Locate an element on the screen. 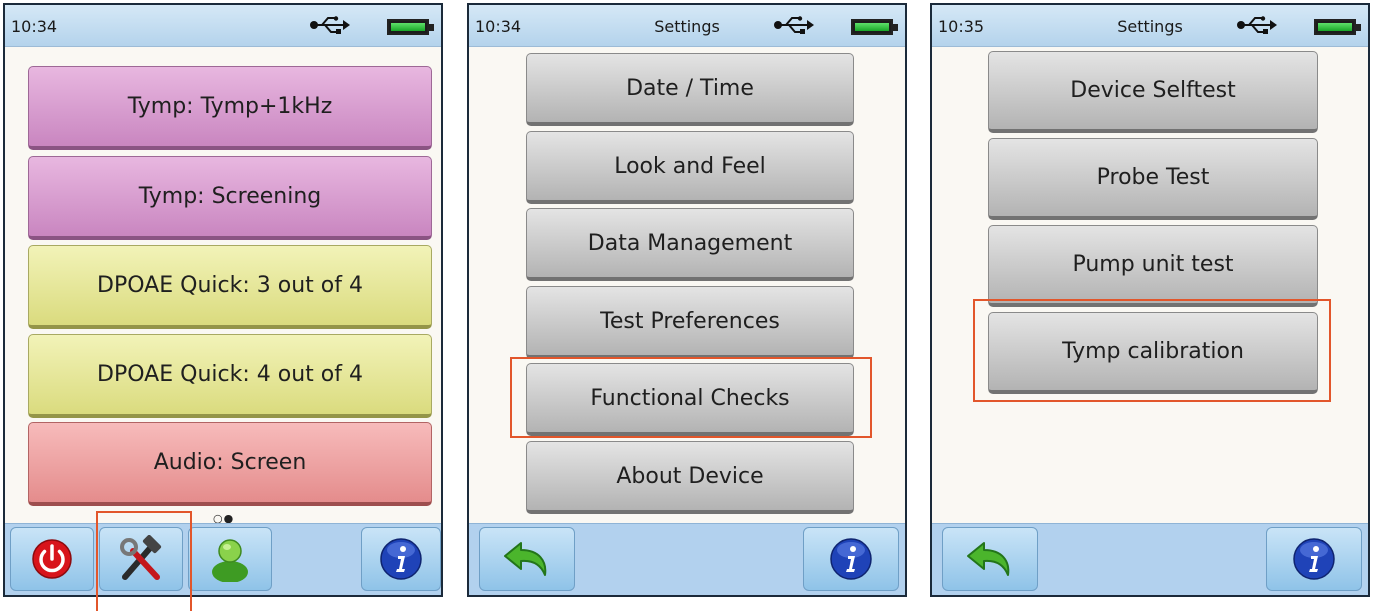  menu-button-dpoae-4of4: DPOAE Quick: 4 out of 4 is located at coordinates (230, 376).